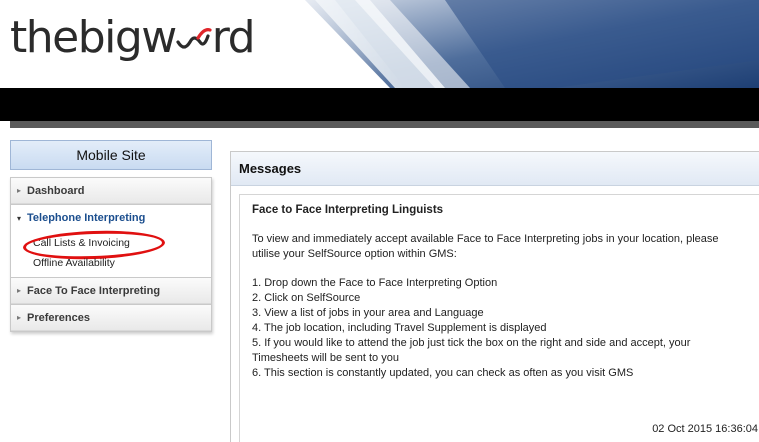 This screenshot has height=442, width=759. What do you see at coordinates (348, 210) in the screenshot?
I see `message-title: Face to Face Interpreting Linguists` at bounding box center [348, 210].